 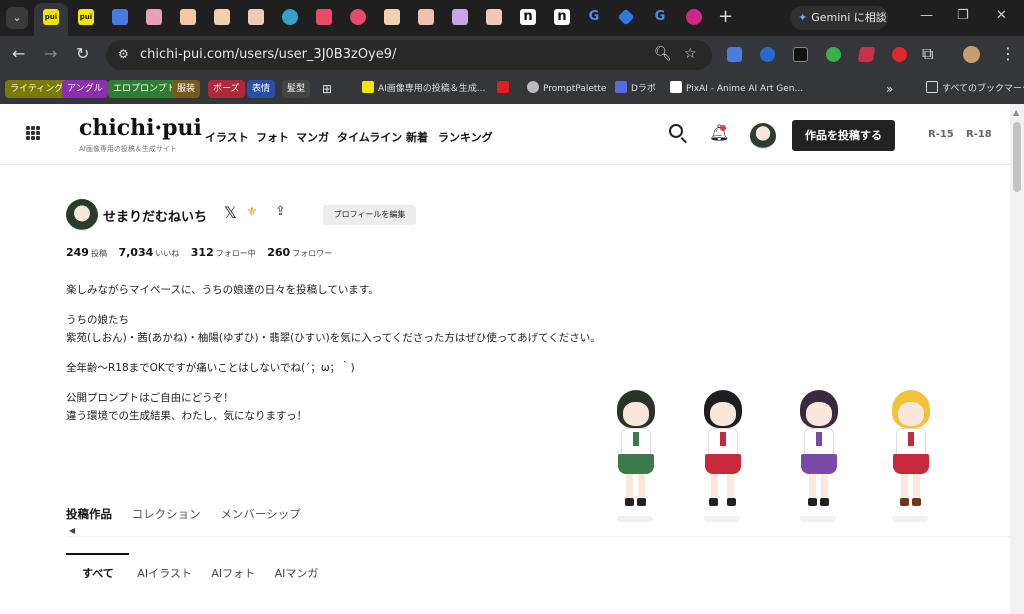 I want to click on bookmark-folder-angle: アングル, so click(x=85, y=89).